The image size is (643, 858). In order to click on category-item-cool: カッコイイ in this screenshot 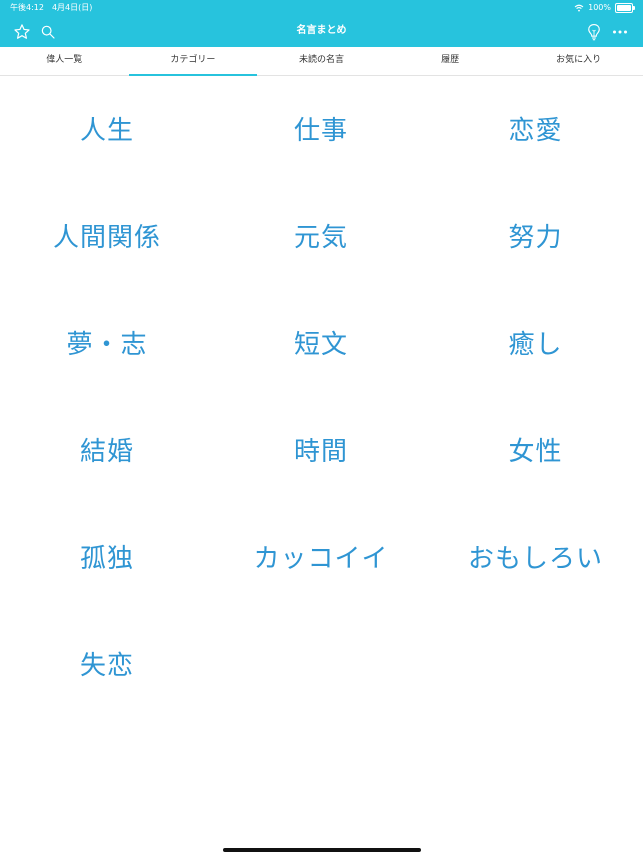, I will do `click(321, 556)`.